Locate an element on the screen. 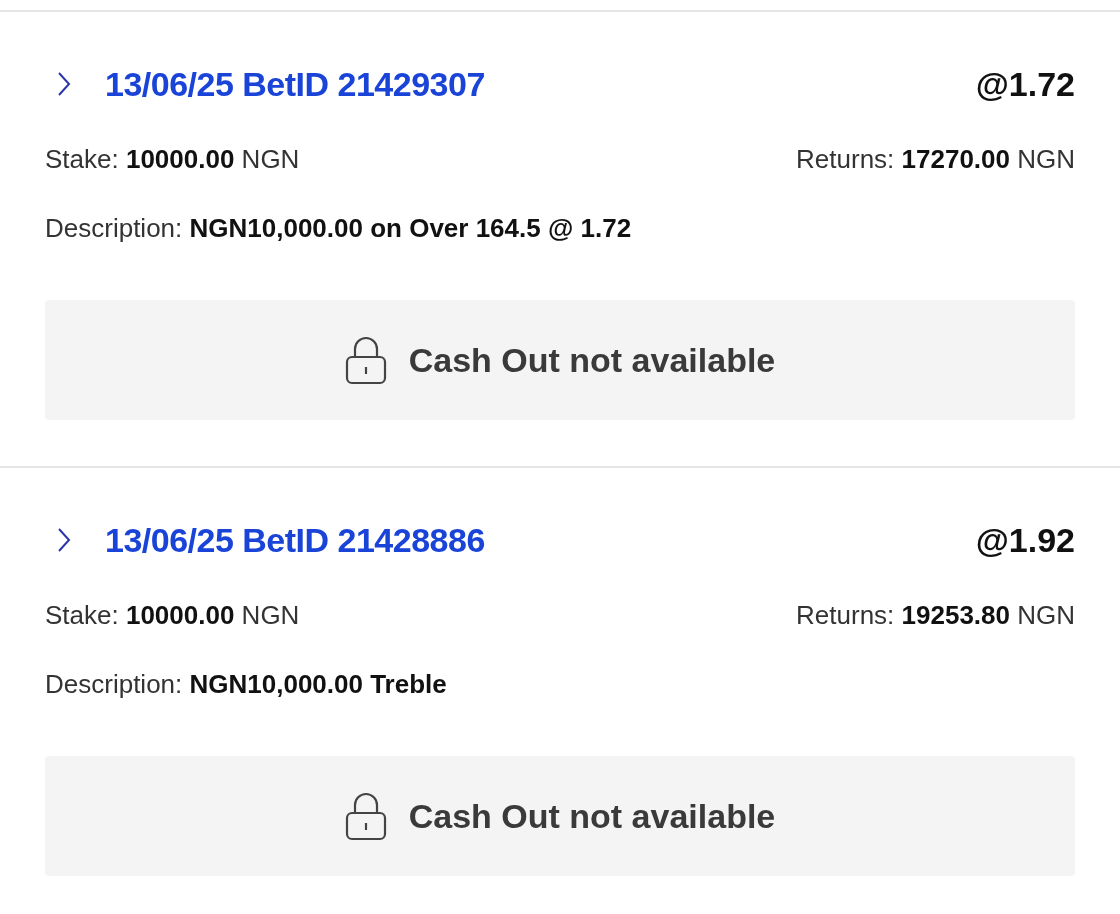 The height and width of the screenshot is (914, 1120). bet-title: 13/06/25 BetID 21428886 is located at coordinates (295, 540).